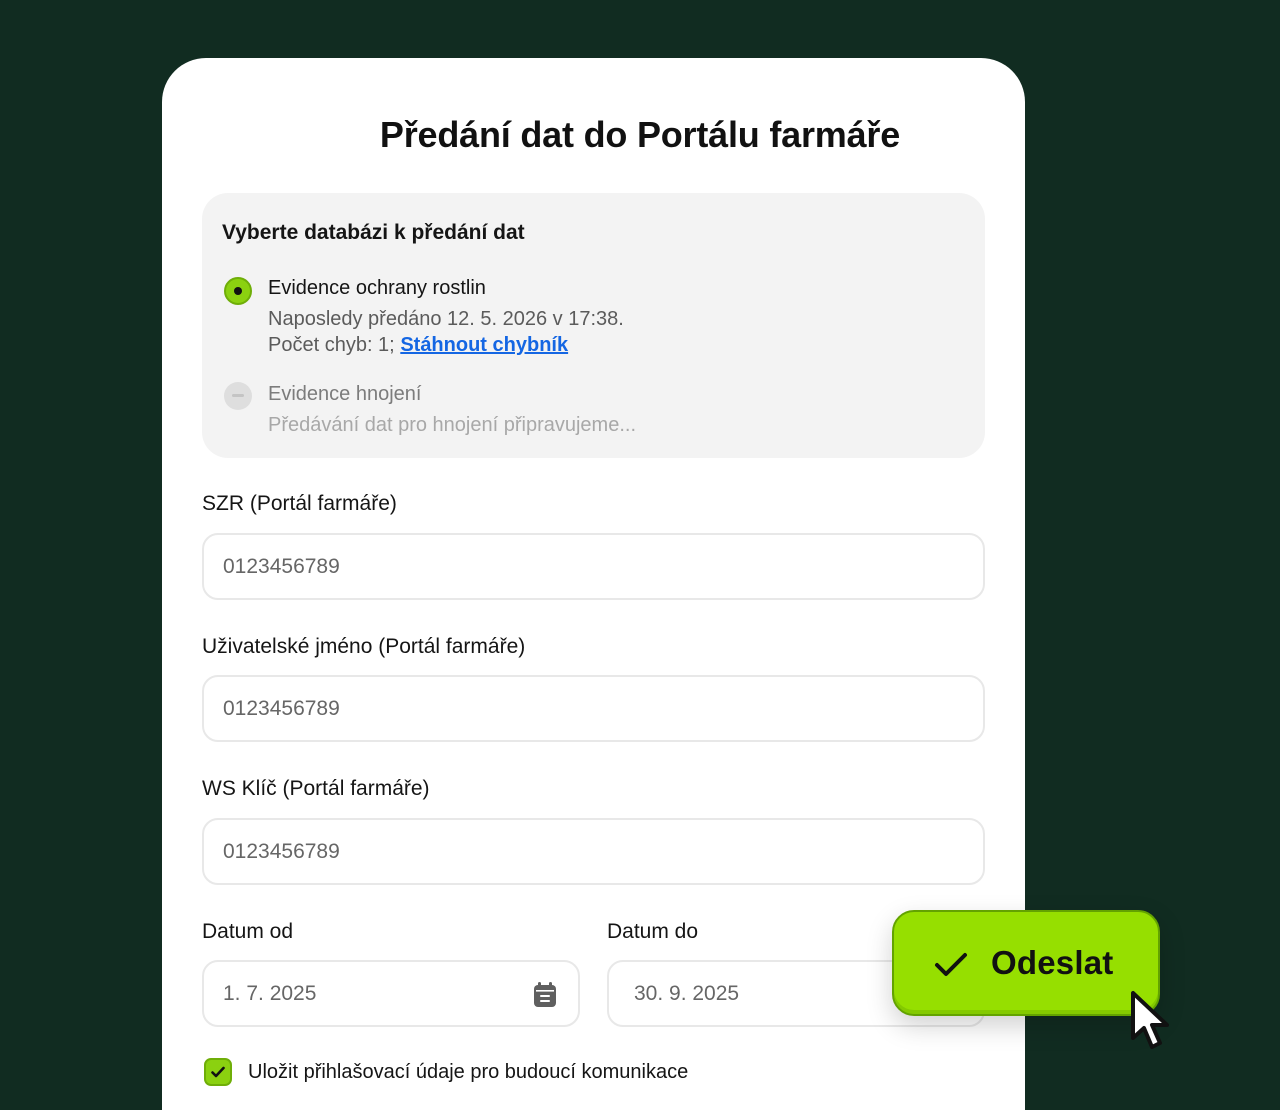 The width and height of the screenshot is (1280, 1110). What do you see at coordinates (446, 319) in the screenshot?
I see `option-last-transfer-status: Naposledy předáno 12. 5. 2026 v 17:38.` at bounding box center [446, 319].